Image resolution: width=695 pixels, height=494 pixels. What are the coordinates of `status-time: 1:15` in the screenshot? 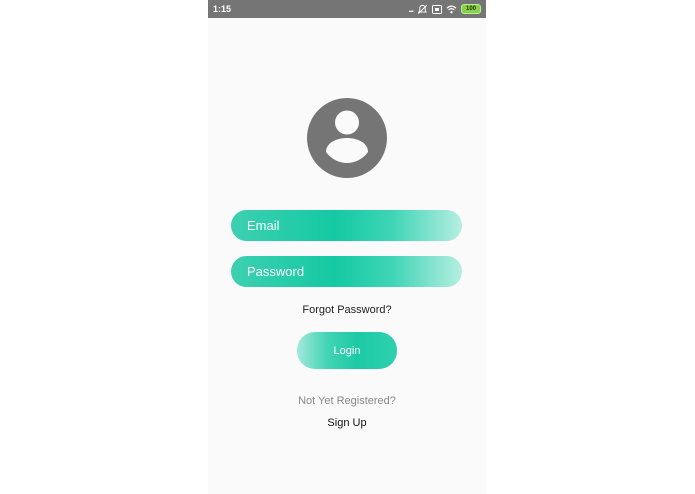 It's located at (222, 9).